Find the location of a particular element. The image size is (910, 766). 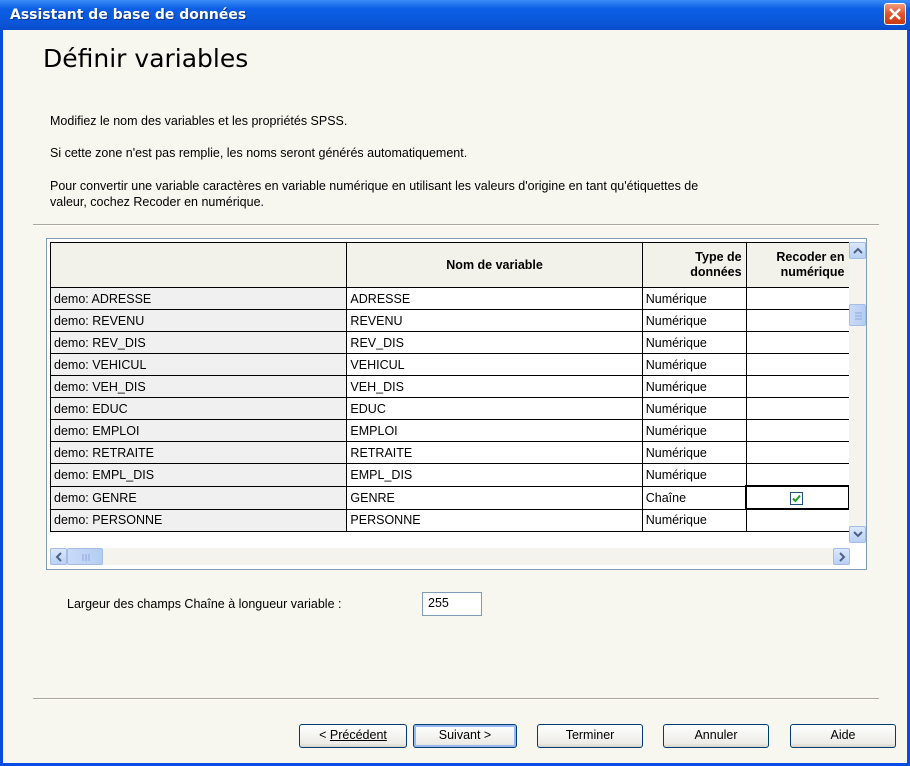

horizontal-scrollbar is located at coordinates (450, 556).